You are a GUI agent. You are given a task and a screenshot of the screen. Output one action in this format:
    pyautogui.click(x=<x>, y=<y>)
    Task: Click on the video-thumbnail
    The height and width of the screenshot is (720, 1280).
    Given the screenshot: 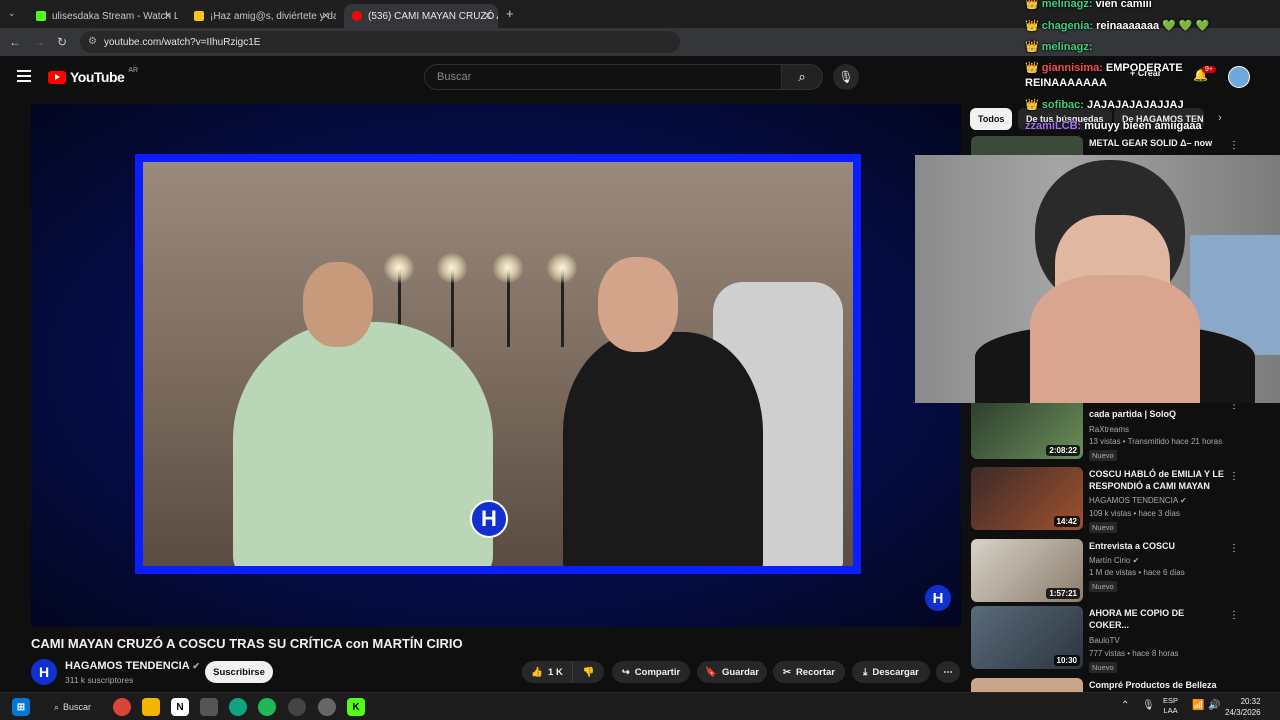 What is the action you would take?
    pyautogui.click(x=1027, y=685)
    